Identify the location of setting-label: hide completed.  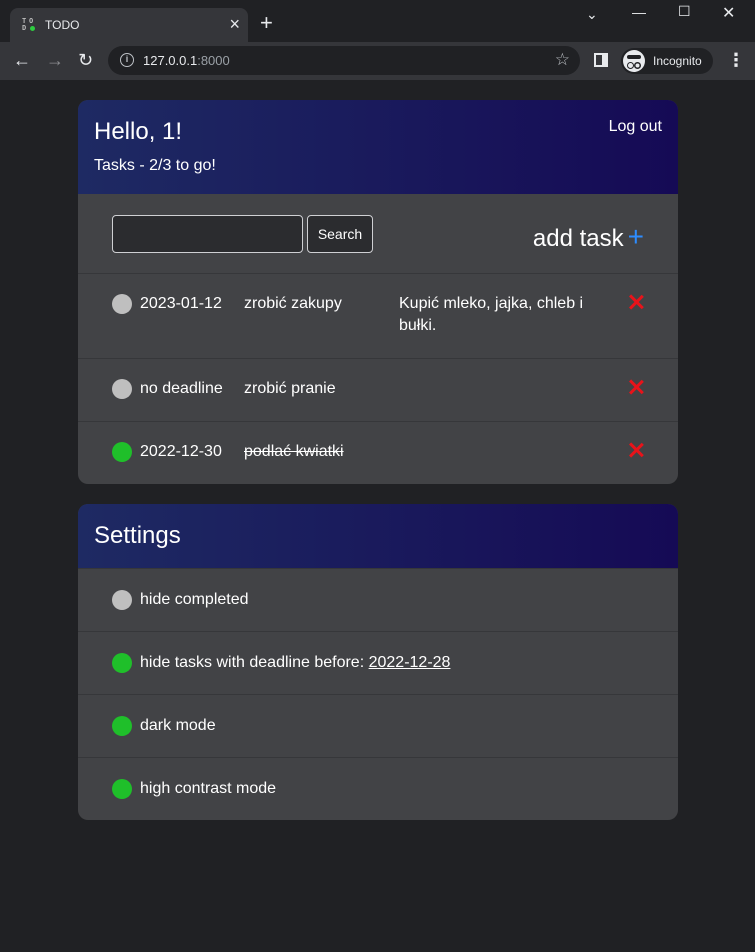
(194, 599).